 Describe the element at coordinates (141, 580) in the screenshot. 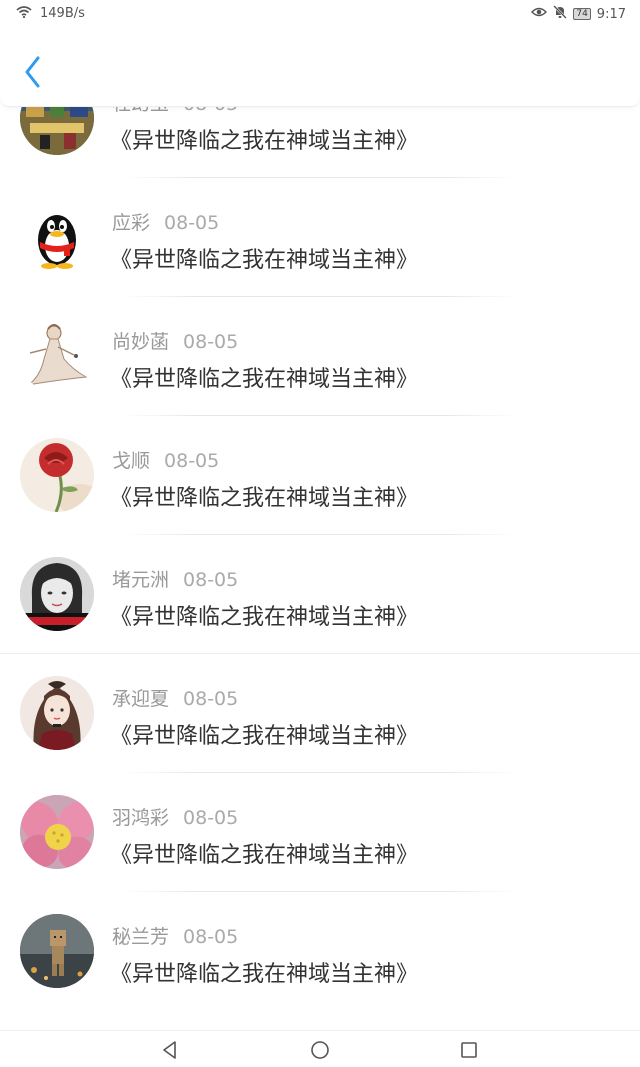

I see `user-name: 堵元洲` at that location.